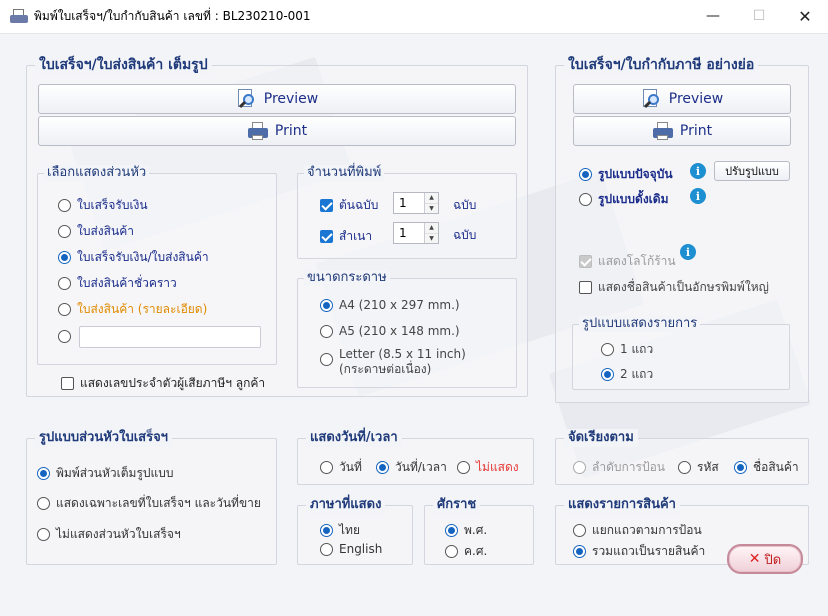 The image size is (828, 616). I want to click on language-thai: ไทย, so click(340, 530).